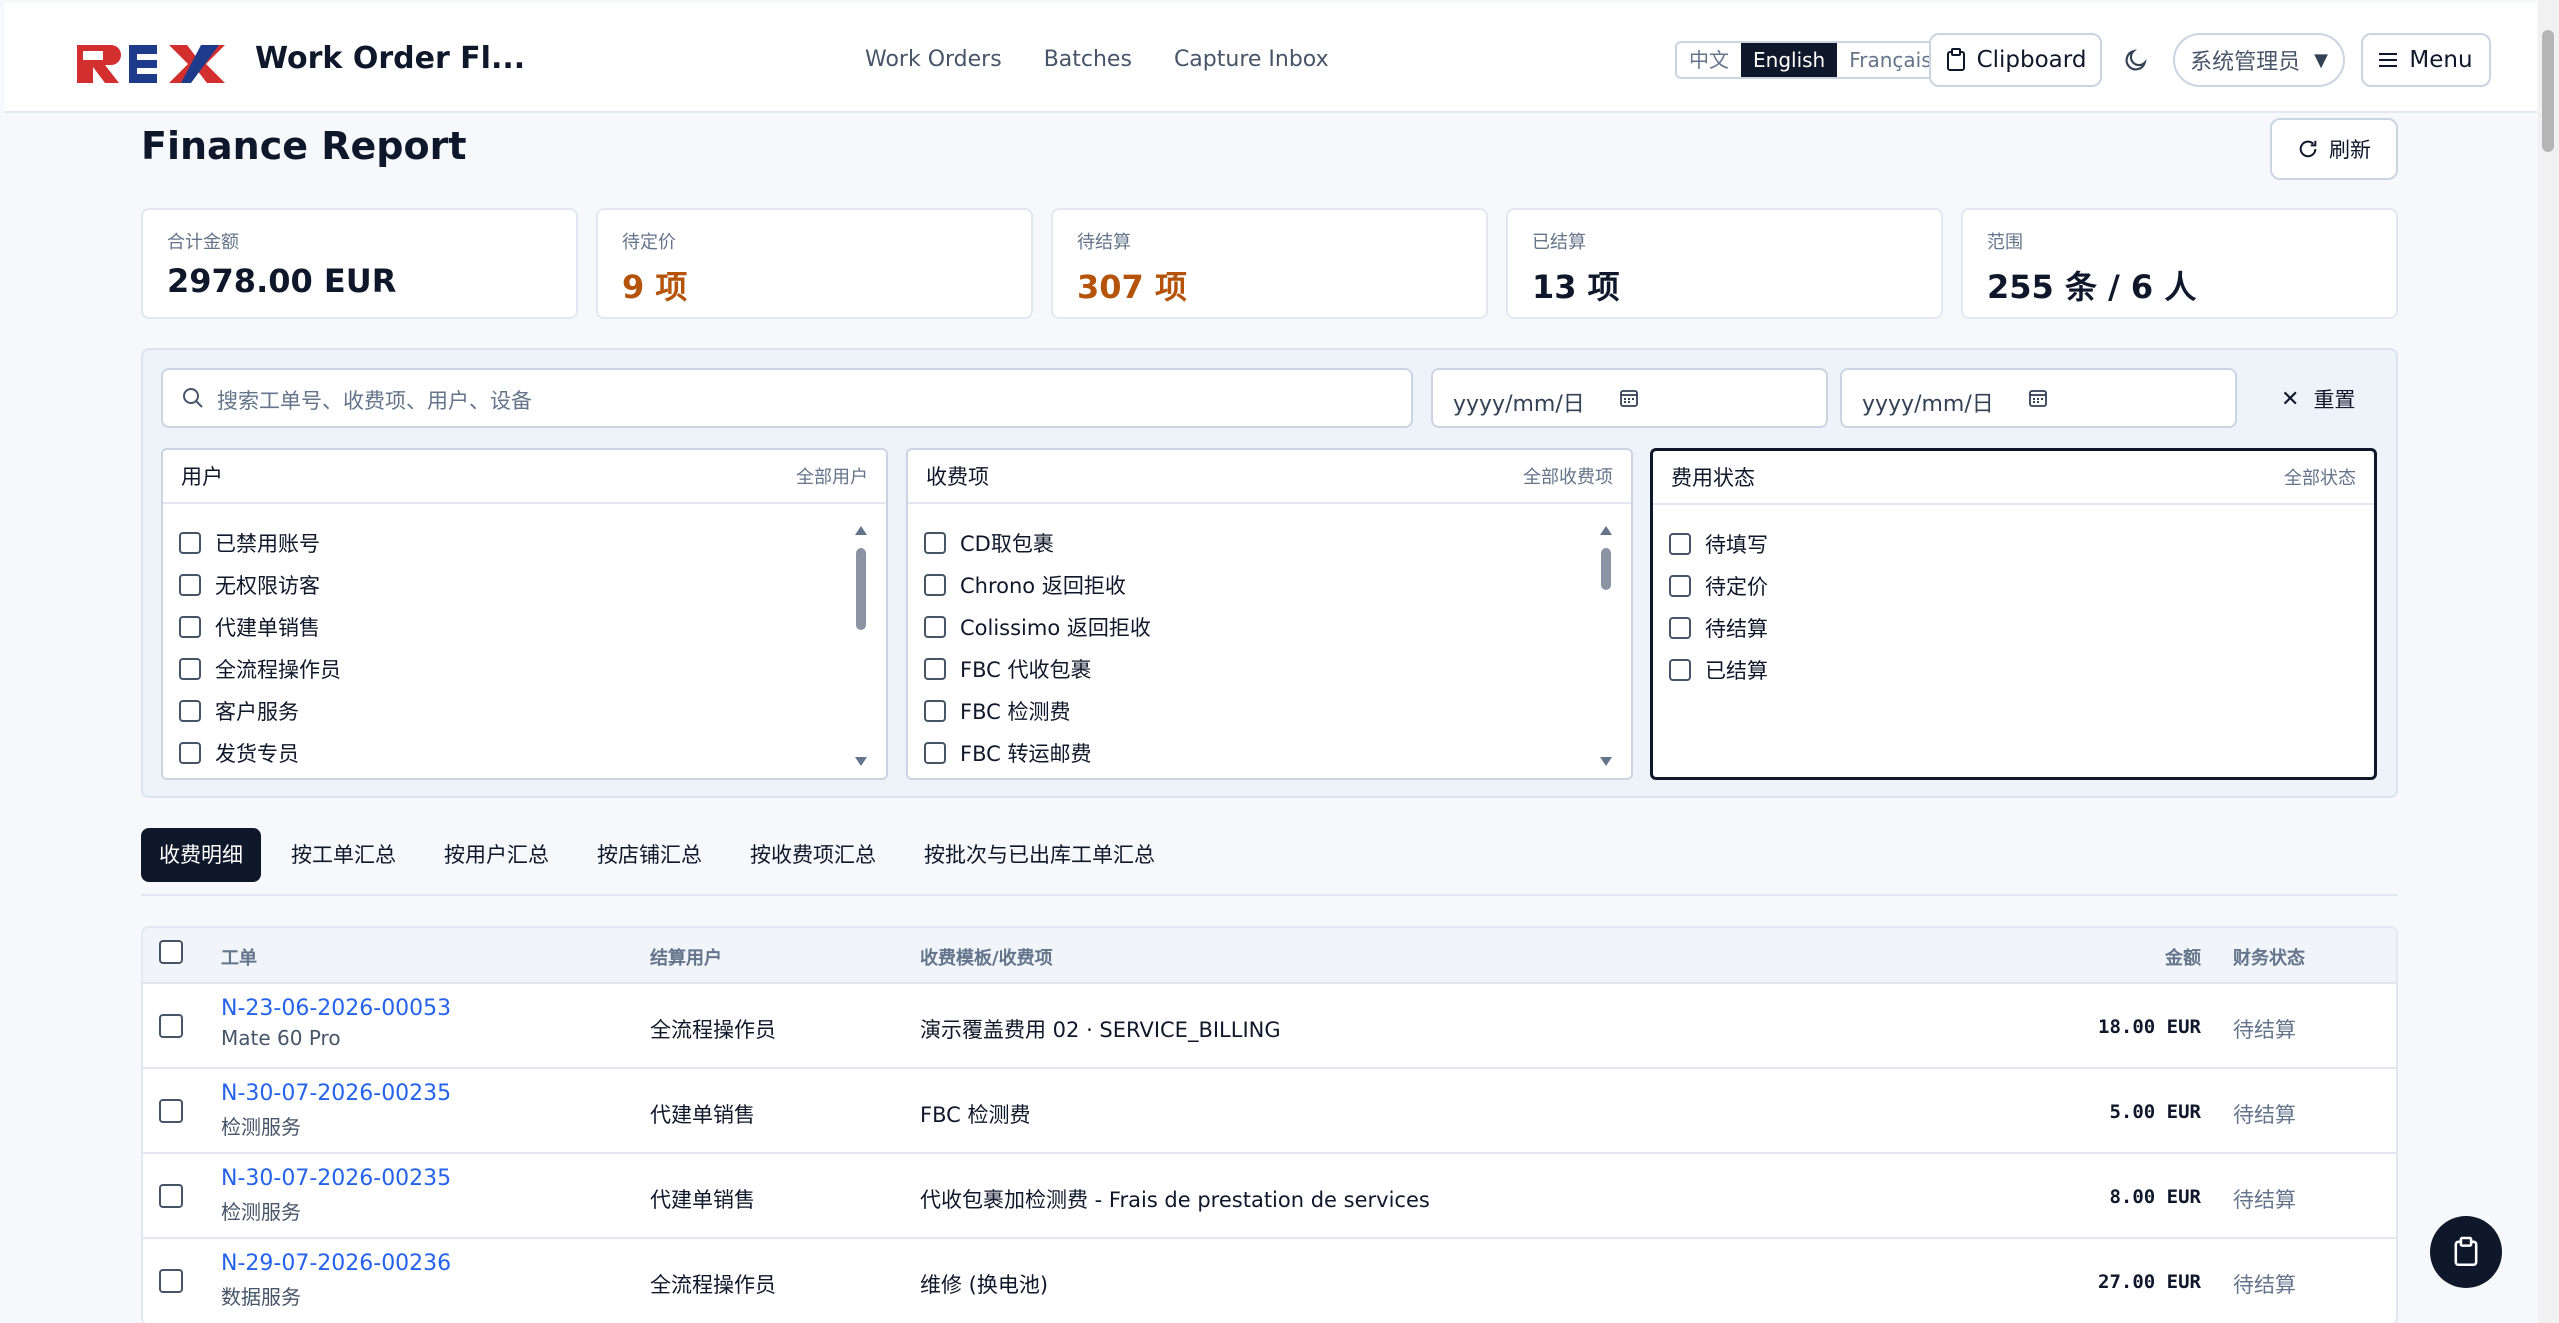 The height and width of the screenshot is (1323, 2559). Describe the element at coordinates (1724, 263) in the screenshot. I see `stat-card-settled: 已结算 13 项` at that location.